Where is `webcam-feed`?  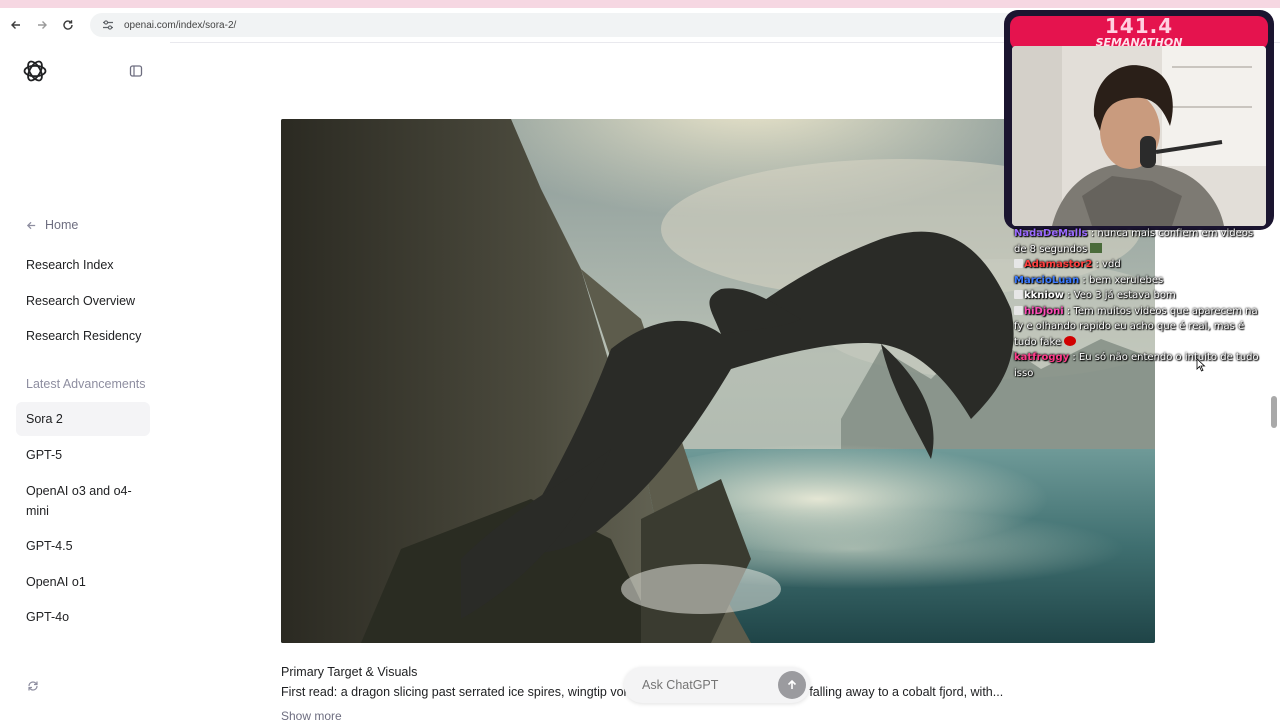 webcam-feed is located at coordinates (1139, 136).